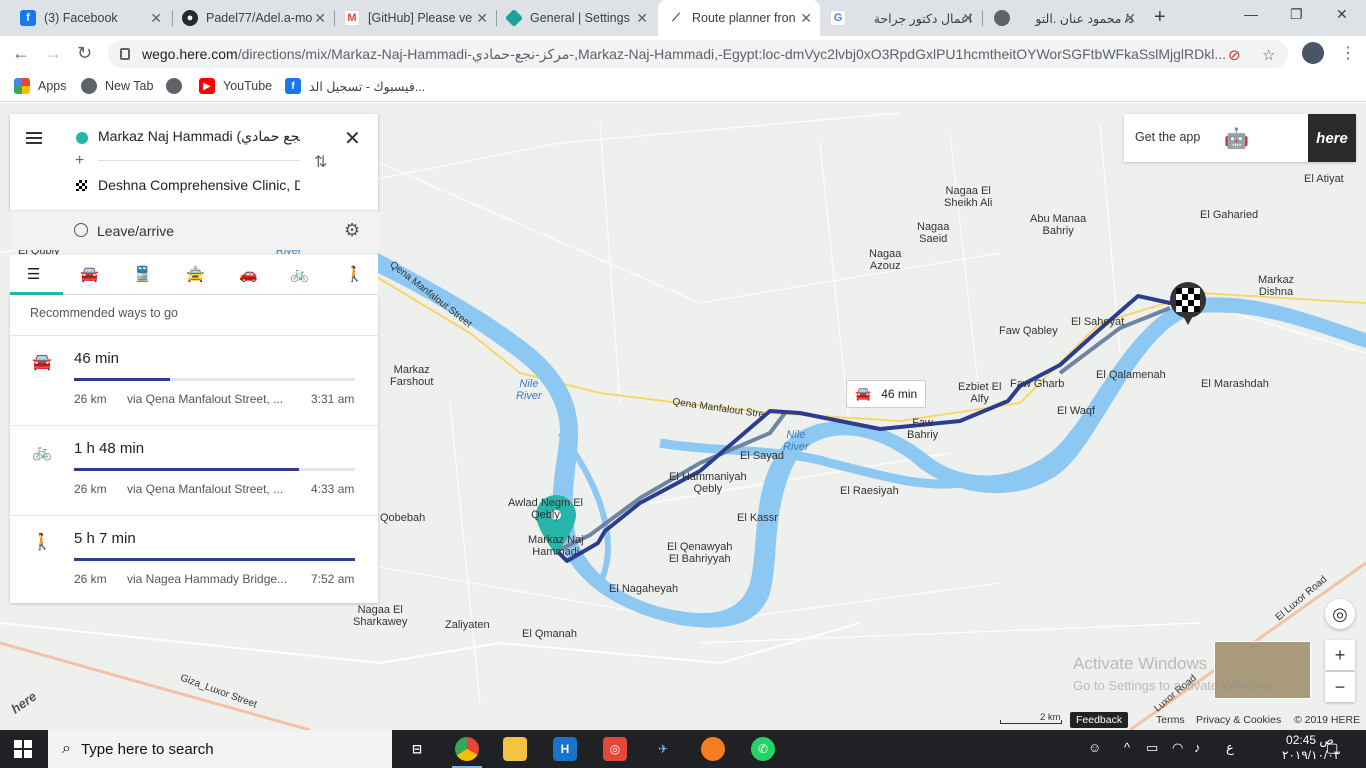 The width and height of the screenshot is (1366, 768). What do you see at coordinates (980, 393) in the screenshot?
I see `map-label: Ezbiet El Alfy` at bounding box center [980, 393].